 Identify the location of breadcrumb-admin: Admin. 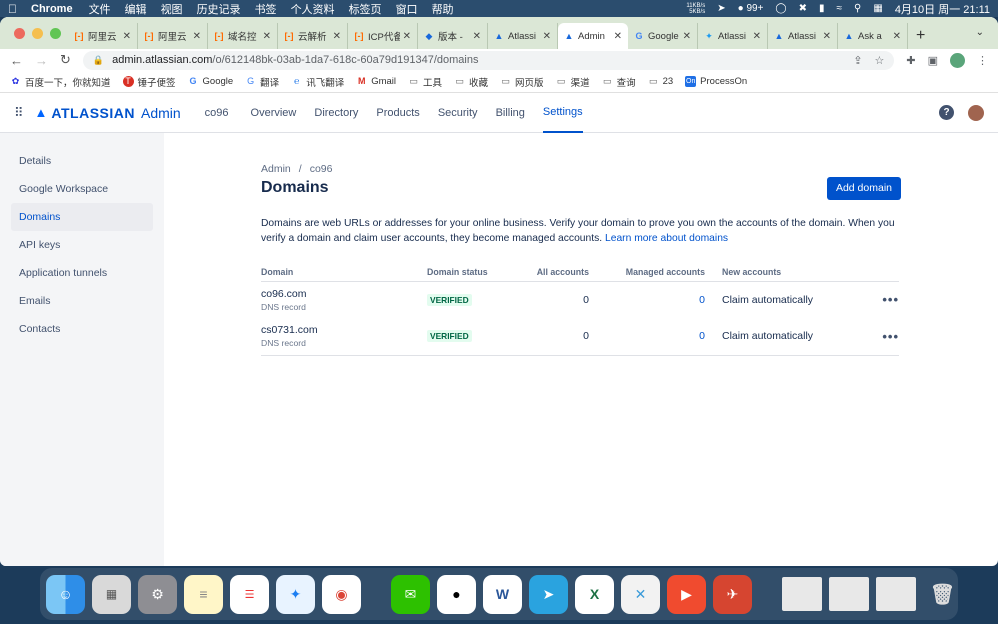
(276, 169).